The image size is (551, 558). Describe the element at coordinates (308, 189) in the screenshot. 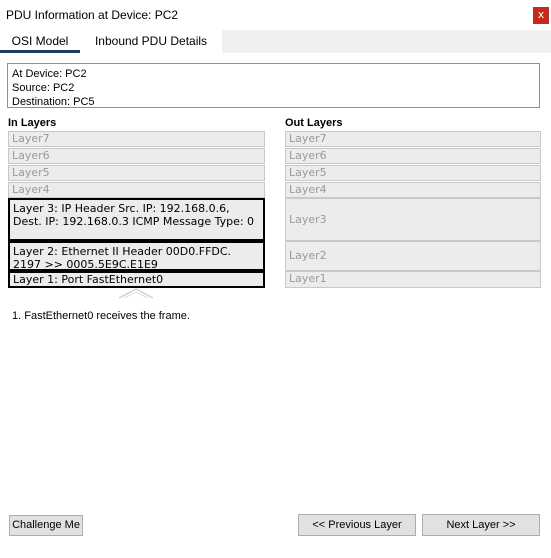

I see `out-layer-4-label: Layer4` at that location.